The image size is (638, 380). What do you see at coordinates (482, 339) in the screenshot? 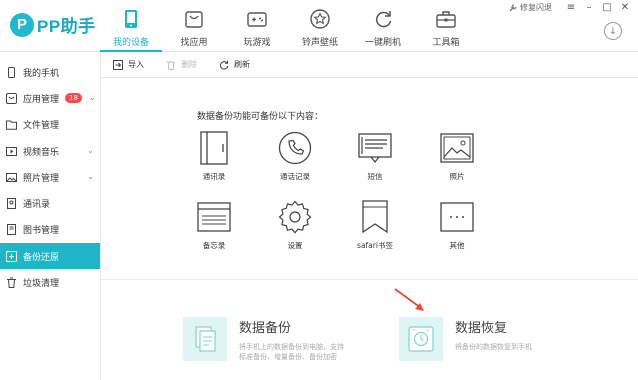
I see `data-restore-action: 数据恢复 将备份的数据恢复到手机` at bounding box center [482, 339].